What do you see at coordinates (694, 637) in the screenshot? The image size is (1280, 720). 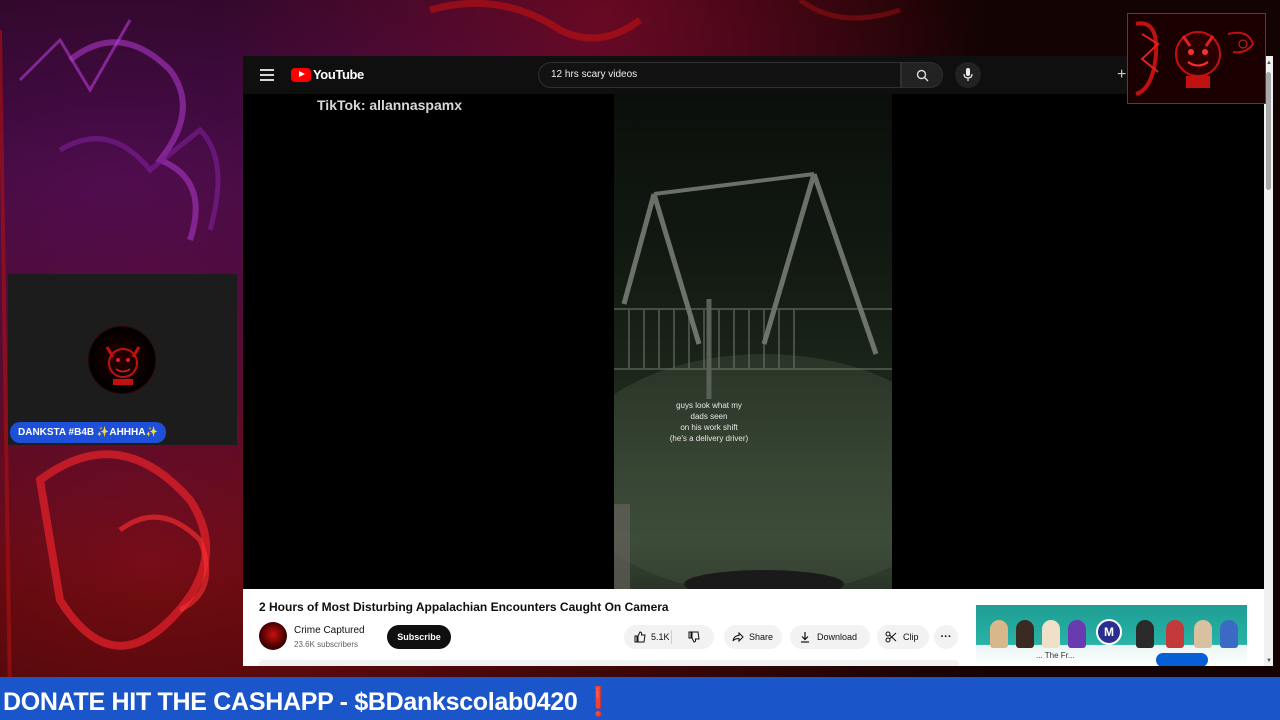 I see `thumbs-down-icon` at bounding box center [694, 637].